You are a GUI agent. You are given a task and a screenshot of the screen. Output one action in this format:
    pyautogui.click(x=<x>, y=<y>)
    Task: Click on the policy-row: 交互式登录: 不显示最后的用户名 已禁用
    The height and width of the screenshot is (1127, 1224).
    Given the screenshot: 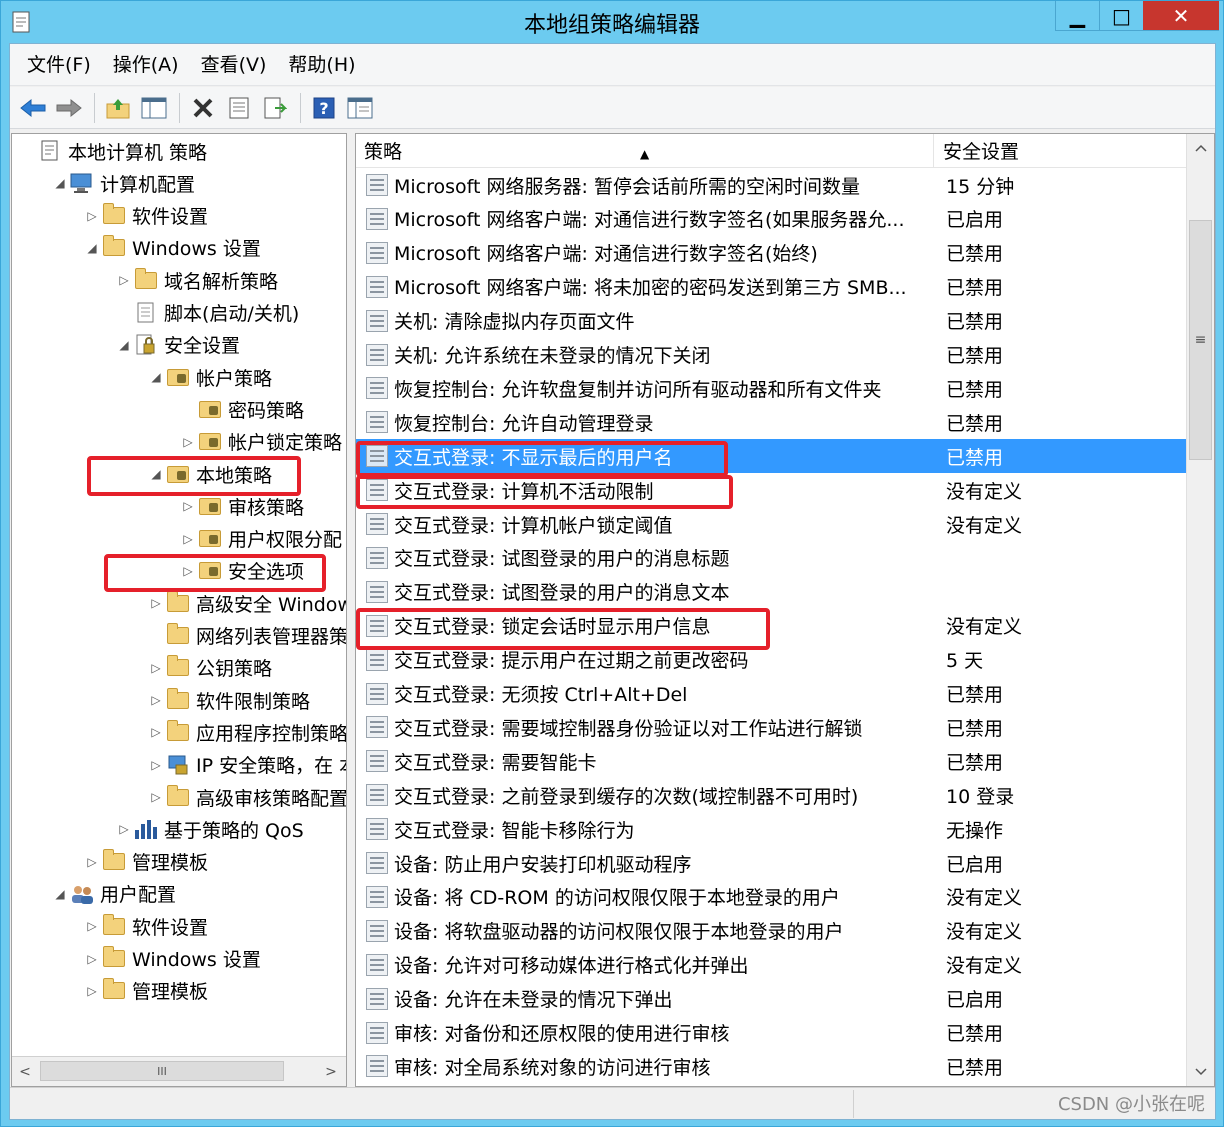 What is the action you would take?
    pyautogui.click(x=771, y=456)
    